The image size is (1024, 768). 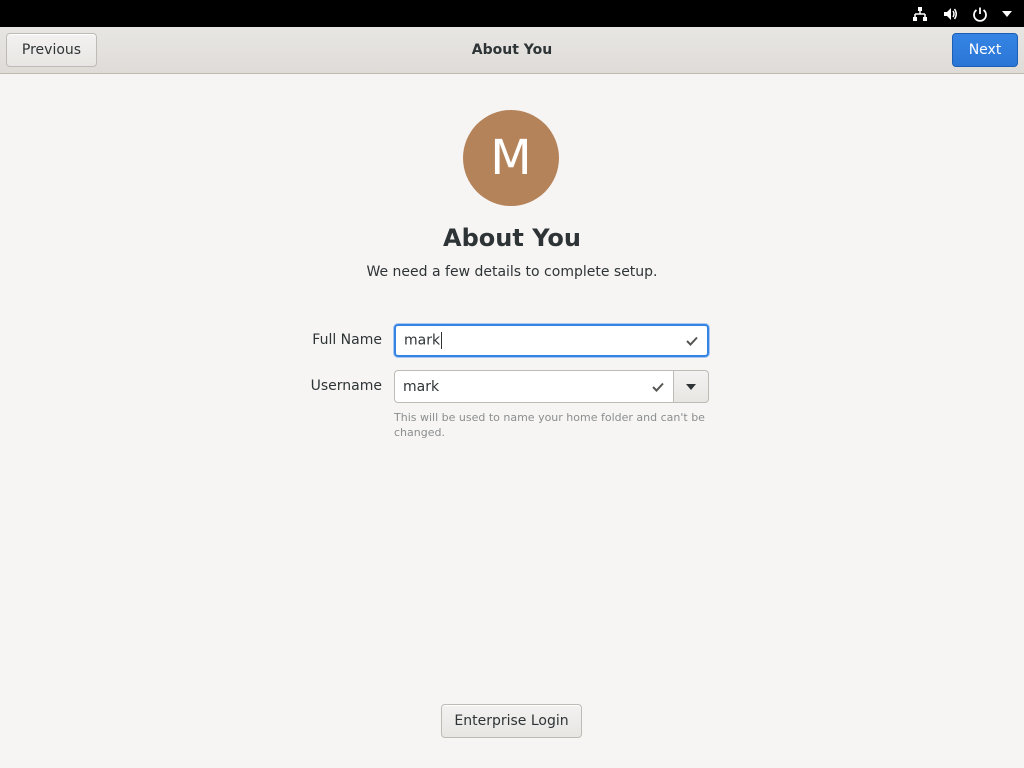 What do you see at coordinates (421, 386) in the screenshot?
I see `username-value: mark` at bounding box center [421, 386].